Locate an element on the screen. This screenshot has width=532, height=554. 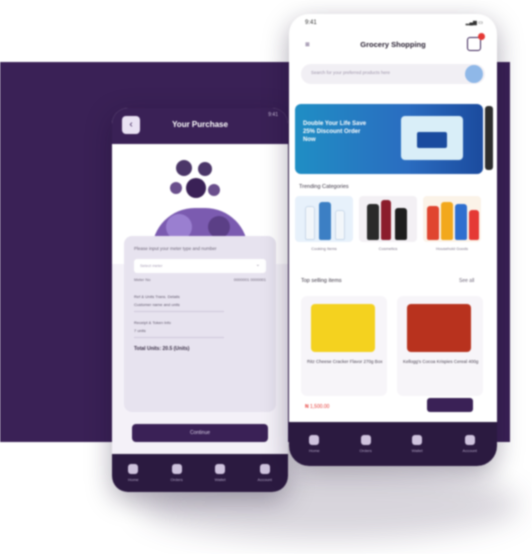
category-card: Cosmetics is located at coordinates (388, 223).